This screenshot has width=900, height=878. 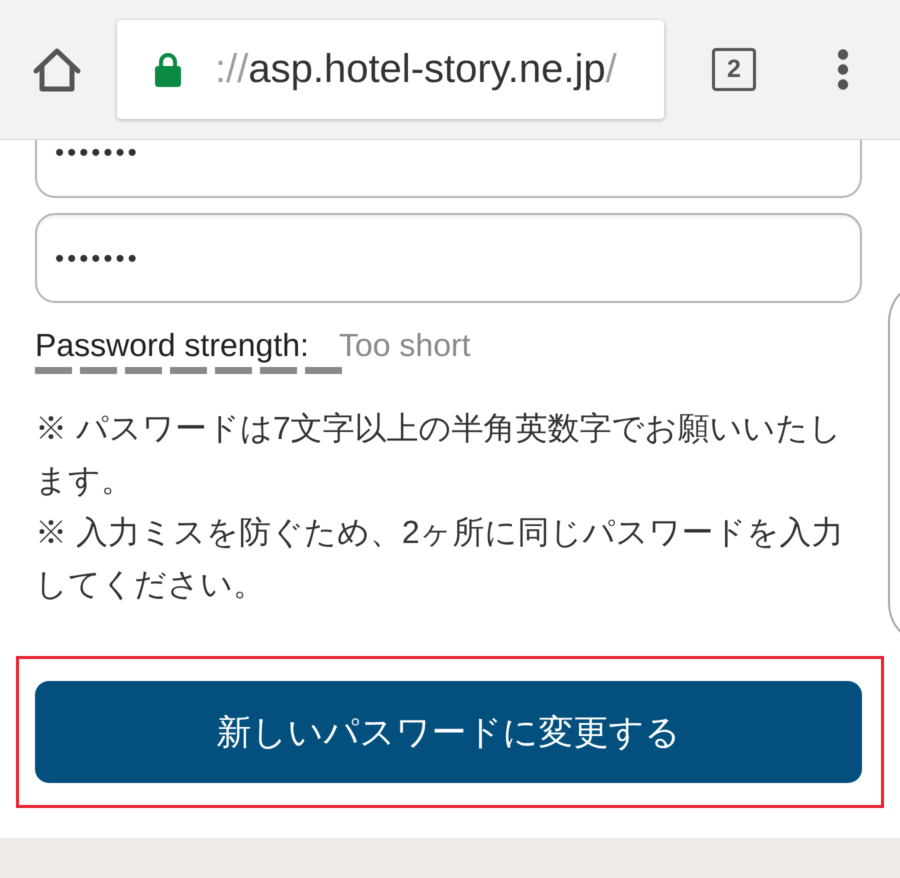 What do you see at coordinates (57, 69) in the screenshot?
I see `home-icon` at bounding box center [57, 69].